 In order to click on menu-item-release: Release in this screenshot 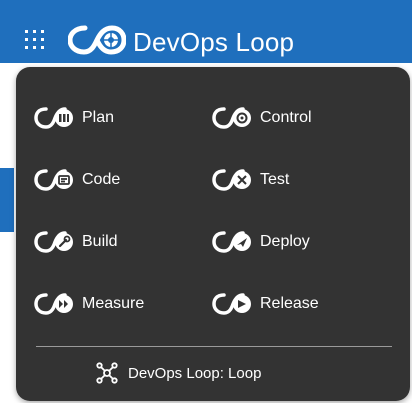, I will do `click(265, 304)`.